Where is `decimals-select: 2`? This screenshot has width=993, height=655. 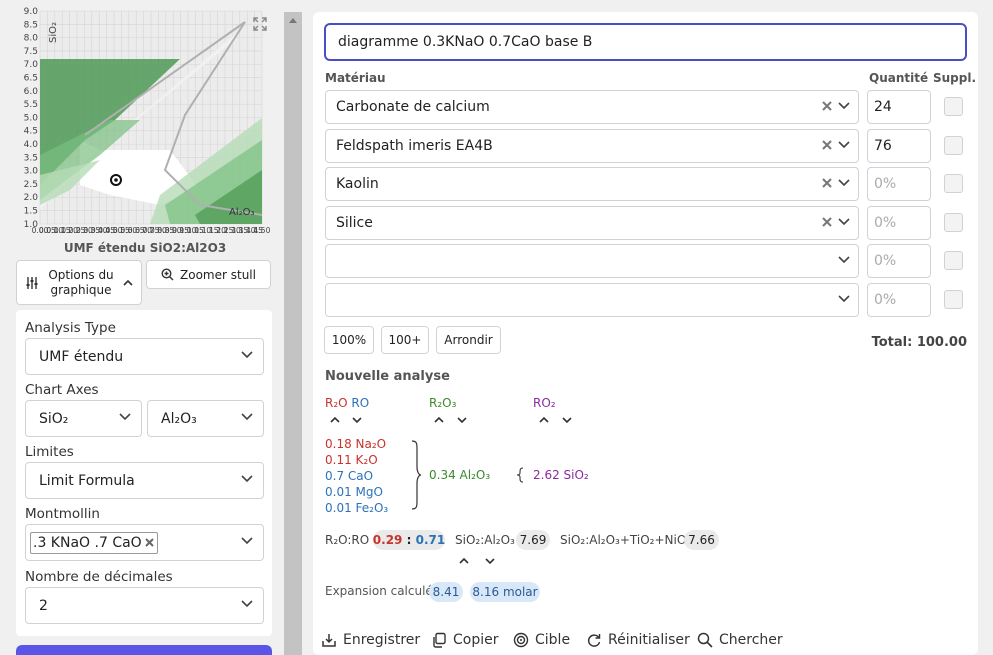
decimals-select: 2 is located at coordinates (144, 605).